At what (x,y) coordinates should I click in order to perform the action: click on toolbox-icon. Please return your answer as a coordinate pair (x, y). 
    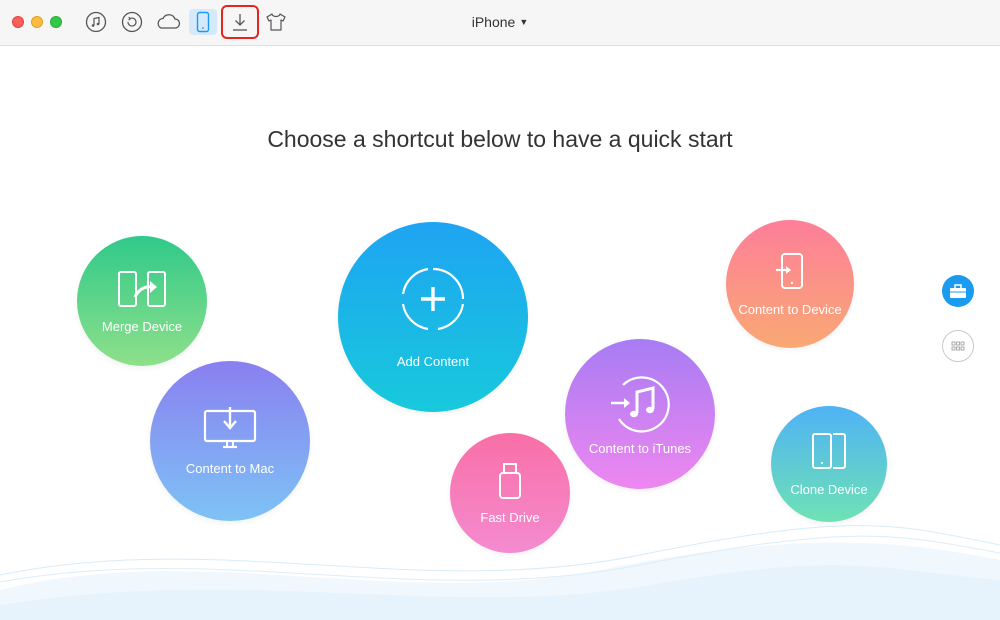
    Looking at the image, I should click on (958, 291).